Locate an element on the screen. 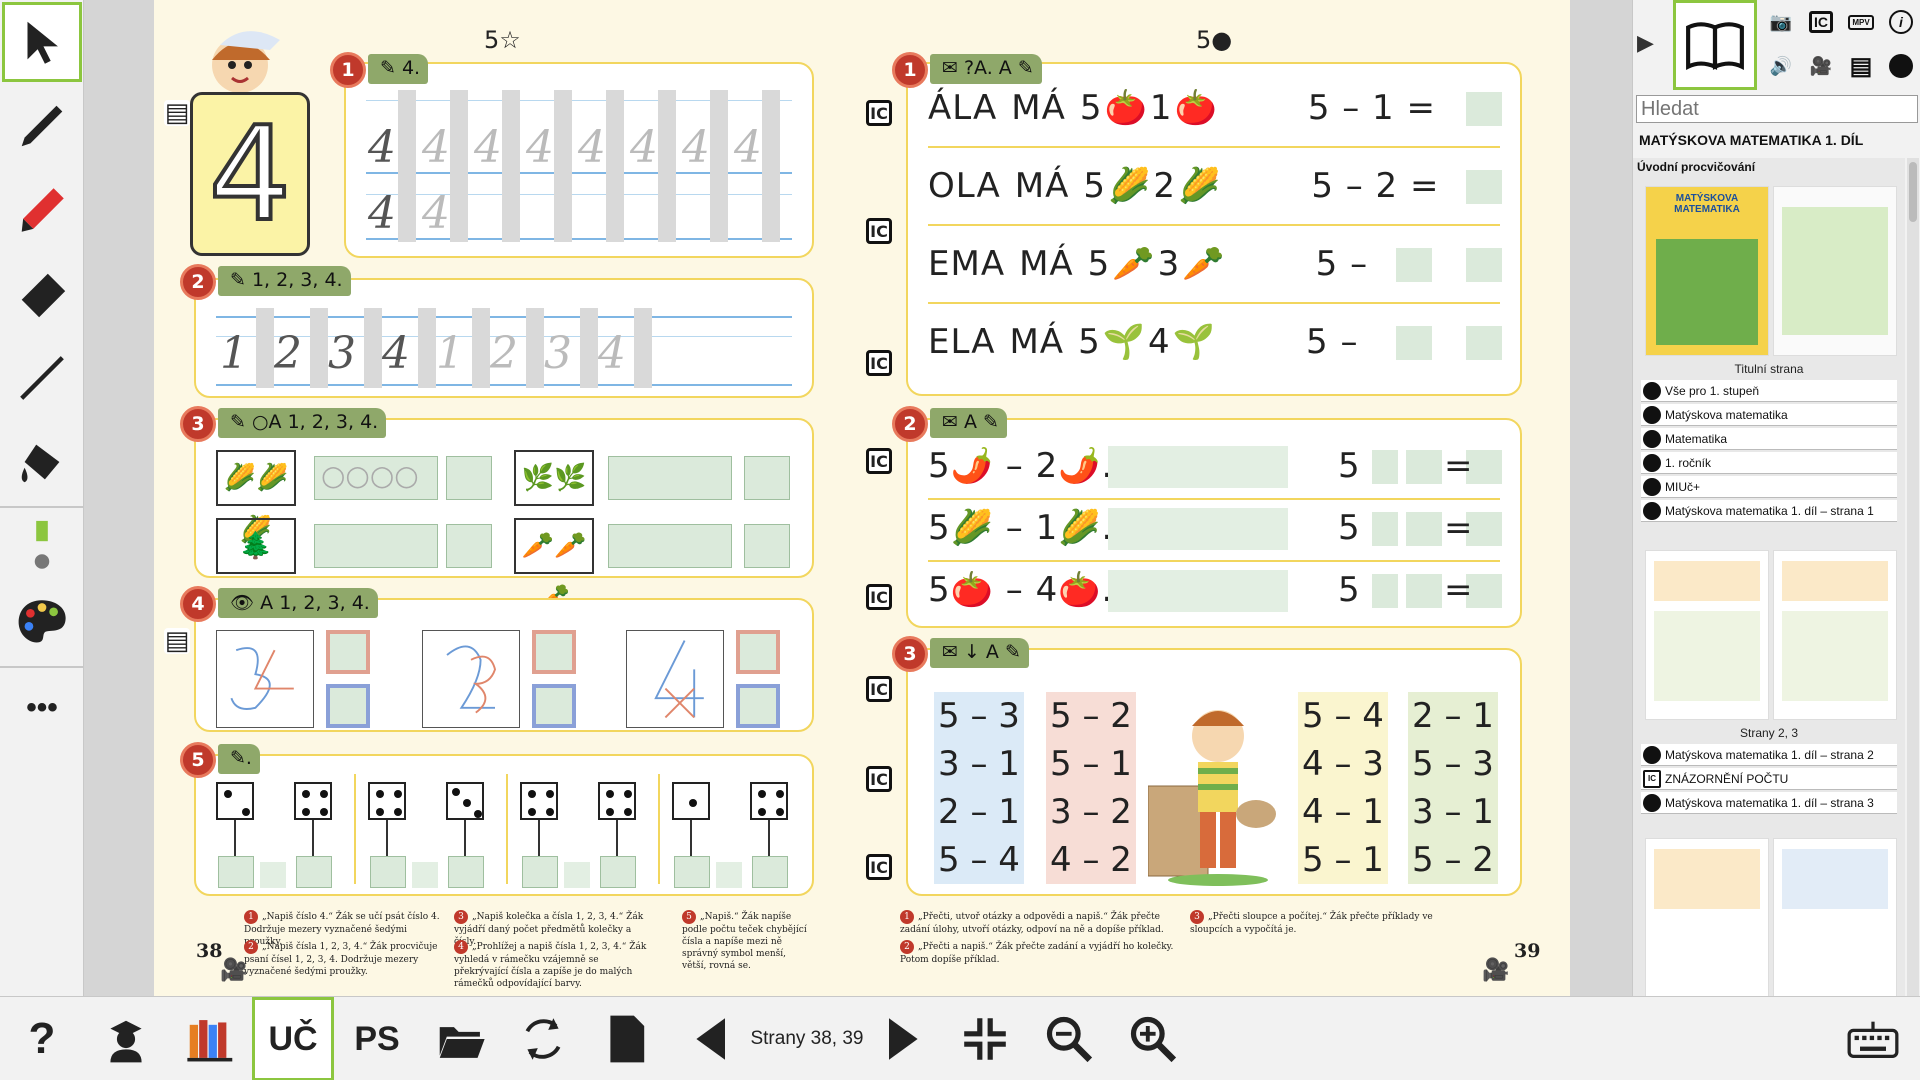  previous-page-button is located at coordinates (712, 1038).